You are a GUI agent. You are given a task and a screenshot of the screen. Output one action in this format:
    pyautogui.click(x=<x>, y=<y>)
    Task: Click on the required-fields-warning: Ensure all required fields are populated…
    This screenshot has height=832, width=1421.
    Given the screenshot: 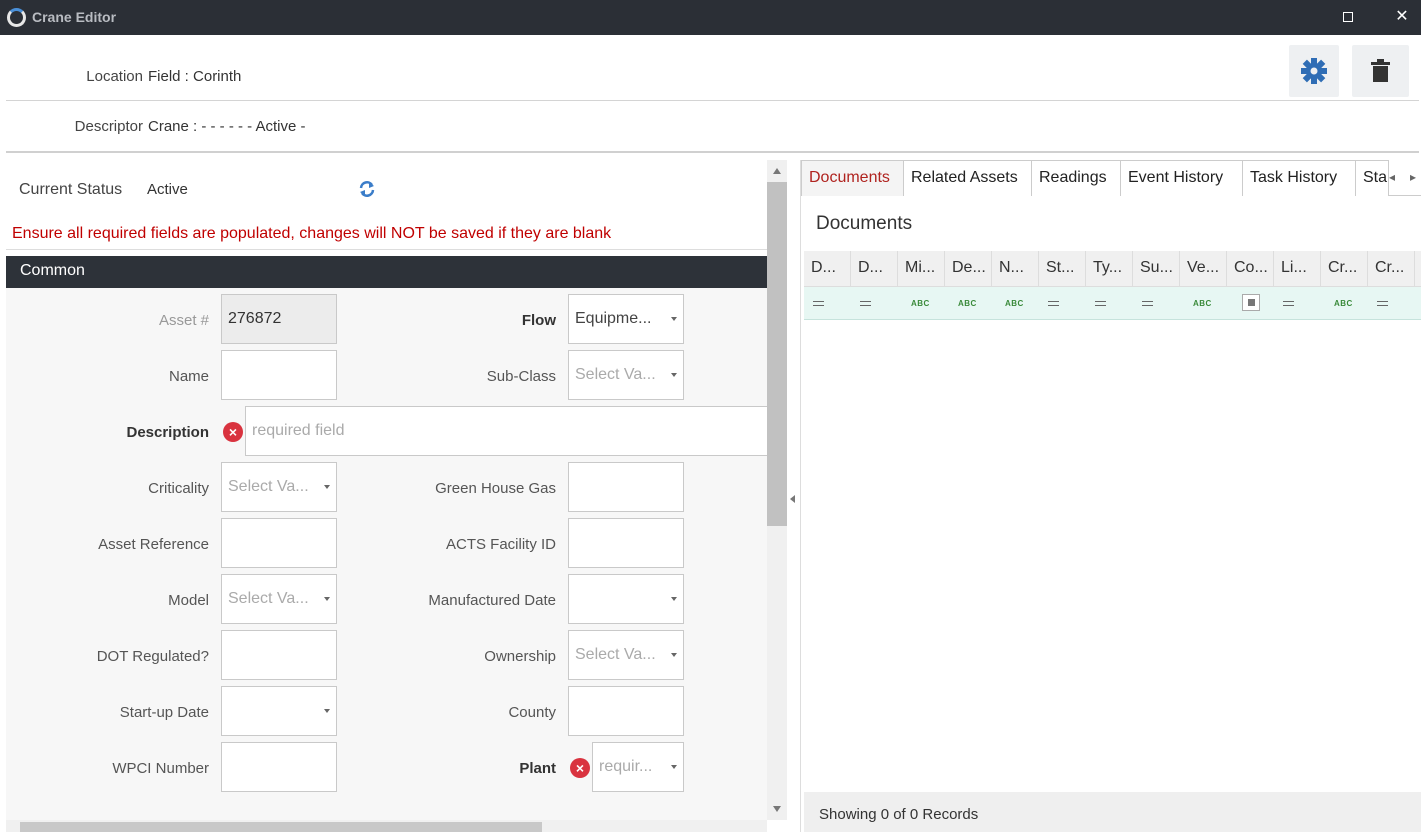 What is the action you would take?
    pyautogui.click(x=312, y=233)
    